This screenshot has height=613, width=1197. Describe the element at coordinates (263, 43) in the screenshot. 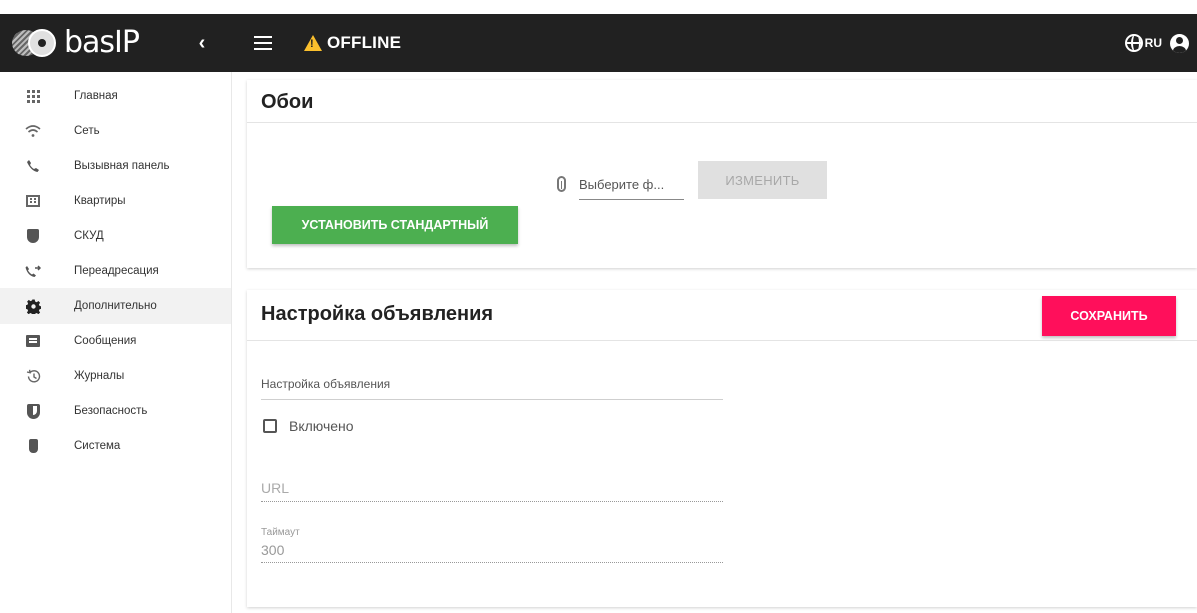

I see `hamburger-menu-icon` at that location.